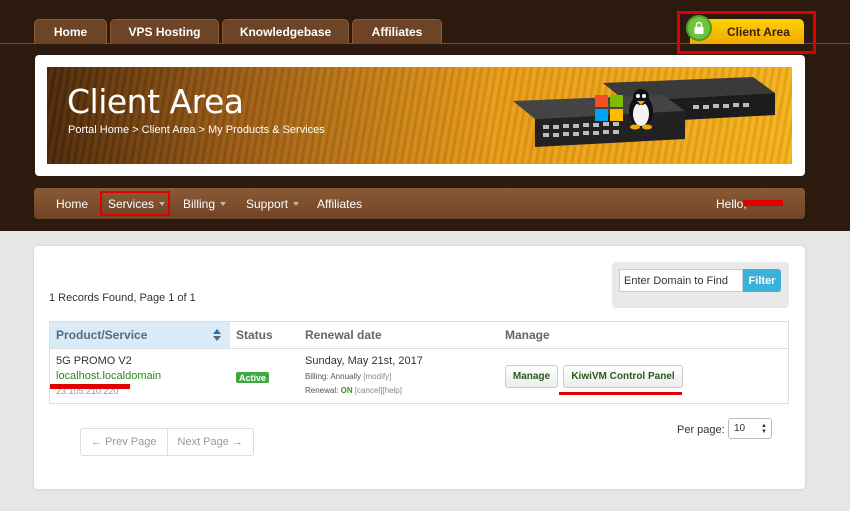 This screenshot has height=511, width=850. Describe the element at coordinates (94, 361) in the screenshot. I see `product-name: 5G PROMO V2` at that location.